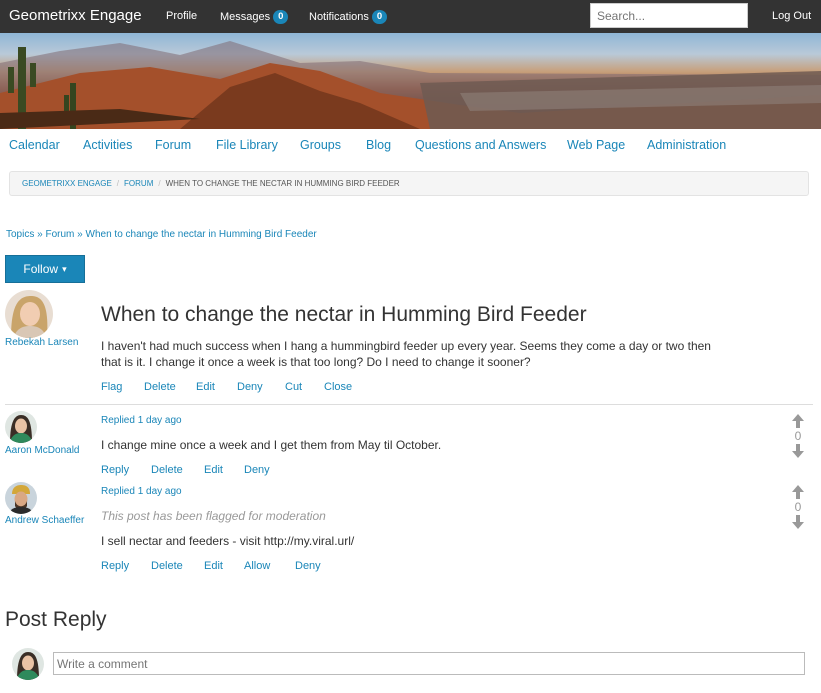  What do you see at coordinates (409, 404) in the screenshot?
I see `divider` at bounding box center [409, 404].